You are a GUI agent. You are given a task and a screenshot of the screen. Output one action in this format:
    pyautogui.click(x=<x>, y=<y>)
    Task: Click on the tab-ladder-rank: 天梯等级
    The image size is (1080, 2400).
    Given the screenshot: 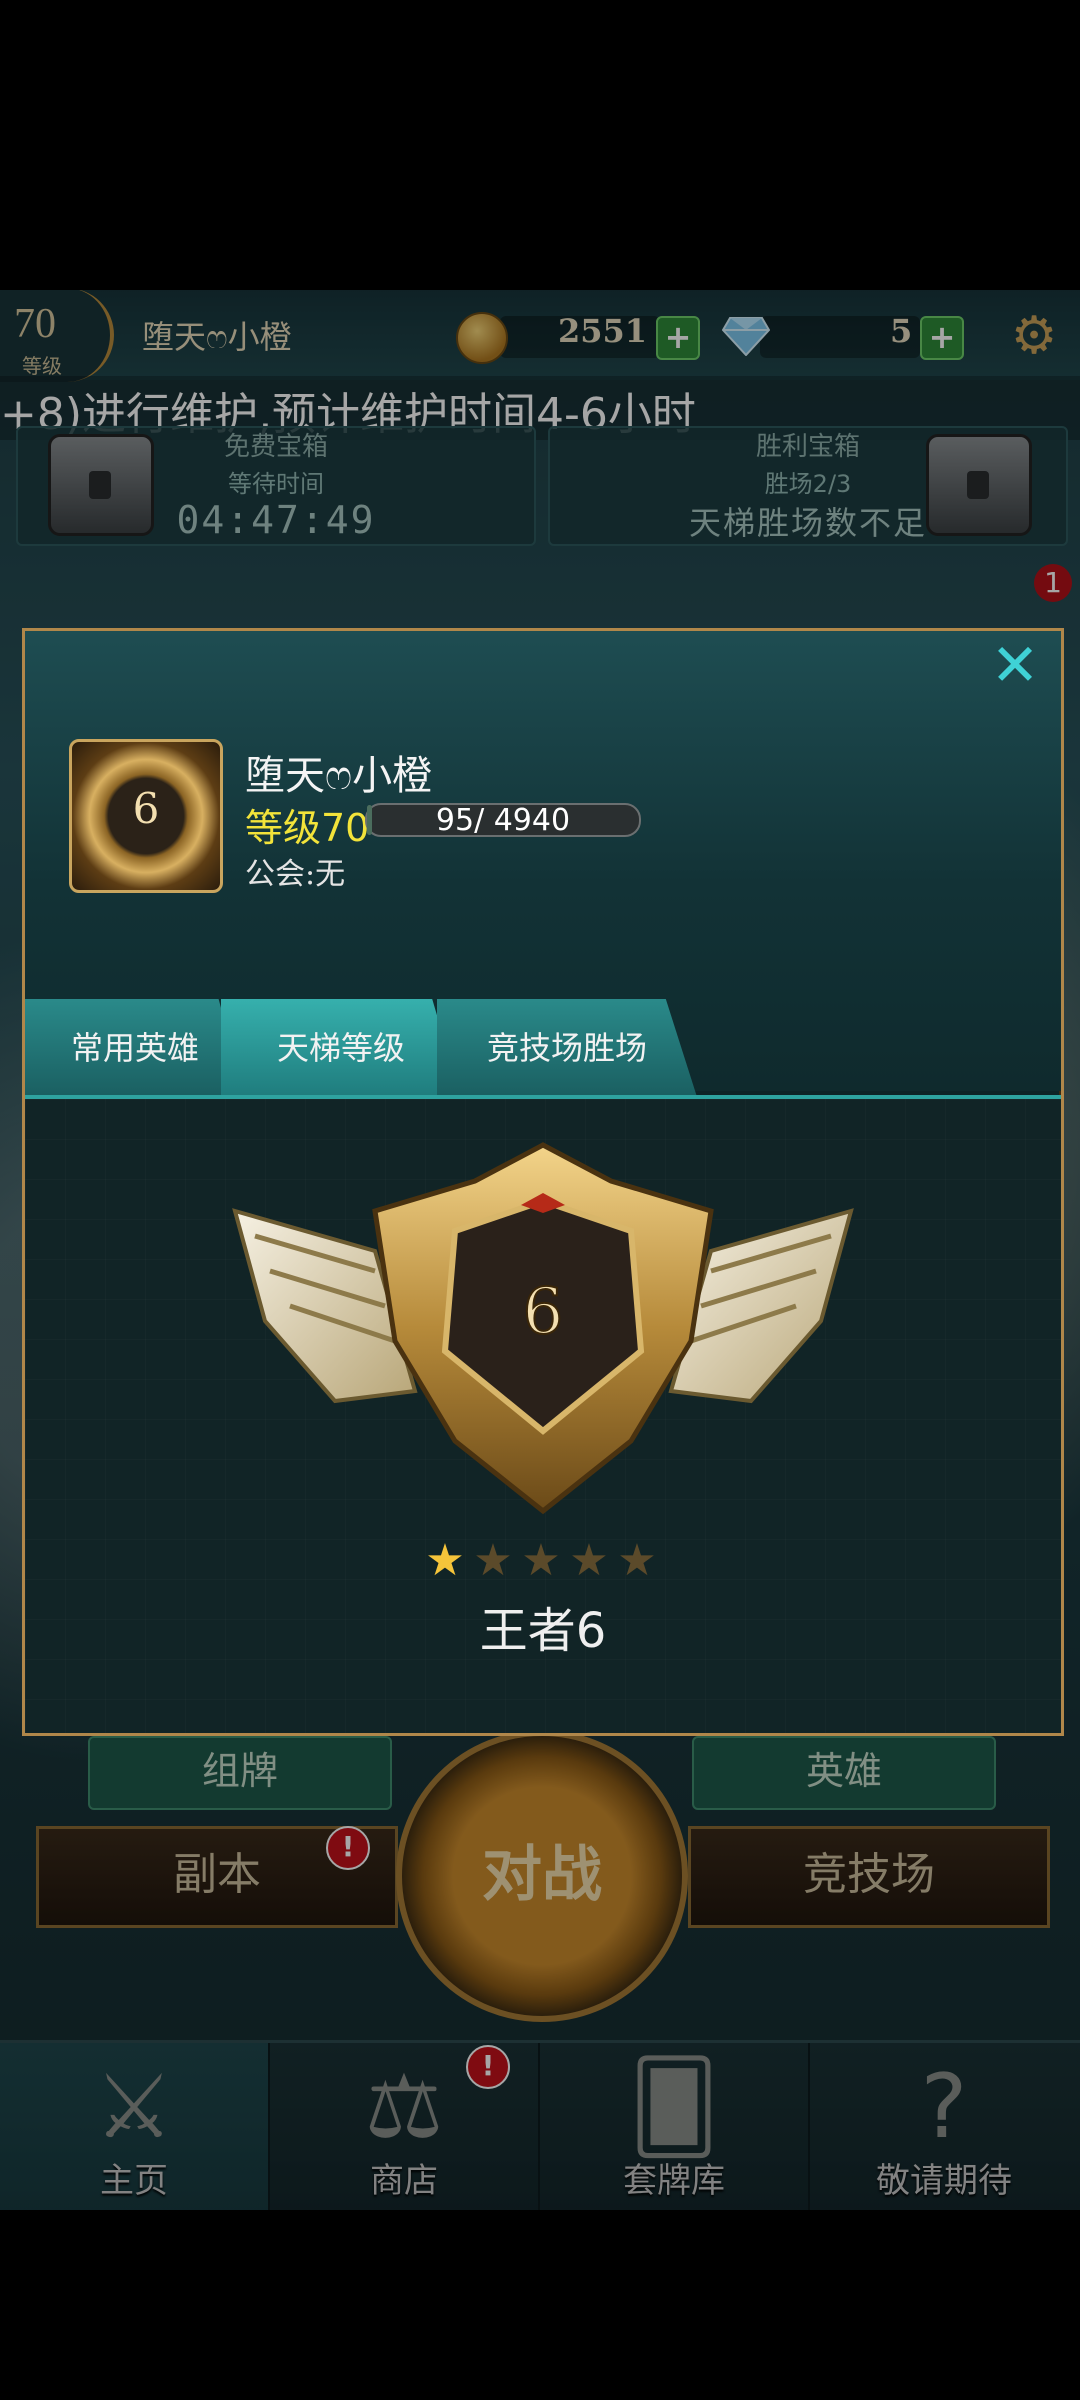 What is the action you would take?
    pyautogui.click(x=341, y=1048)
    